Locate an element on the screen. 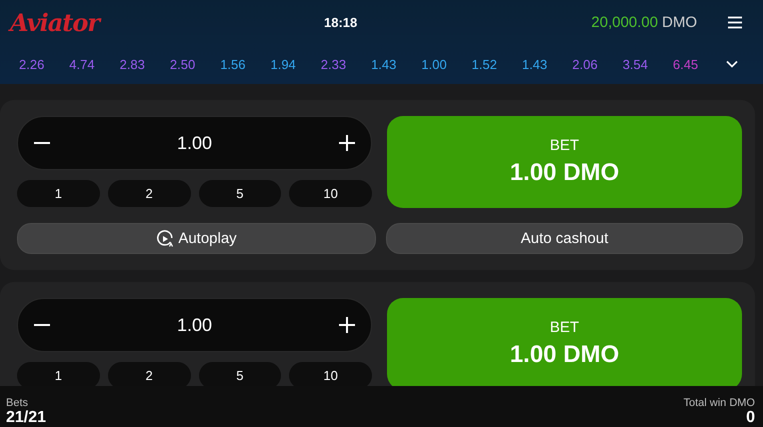  multiplier: 1.52 is located at coordinates (485, 64).